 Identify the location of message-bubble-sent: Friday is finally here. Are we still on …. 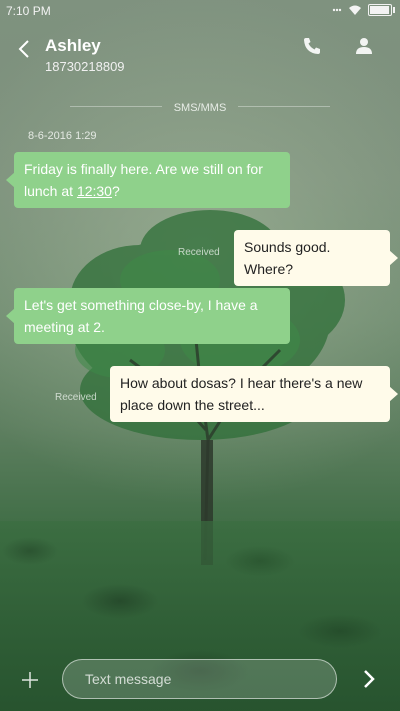
(148, 180).